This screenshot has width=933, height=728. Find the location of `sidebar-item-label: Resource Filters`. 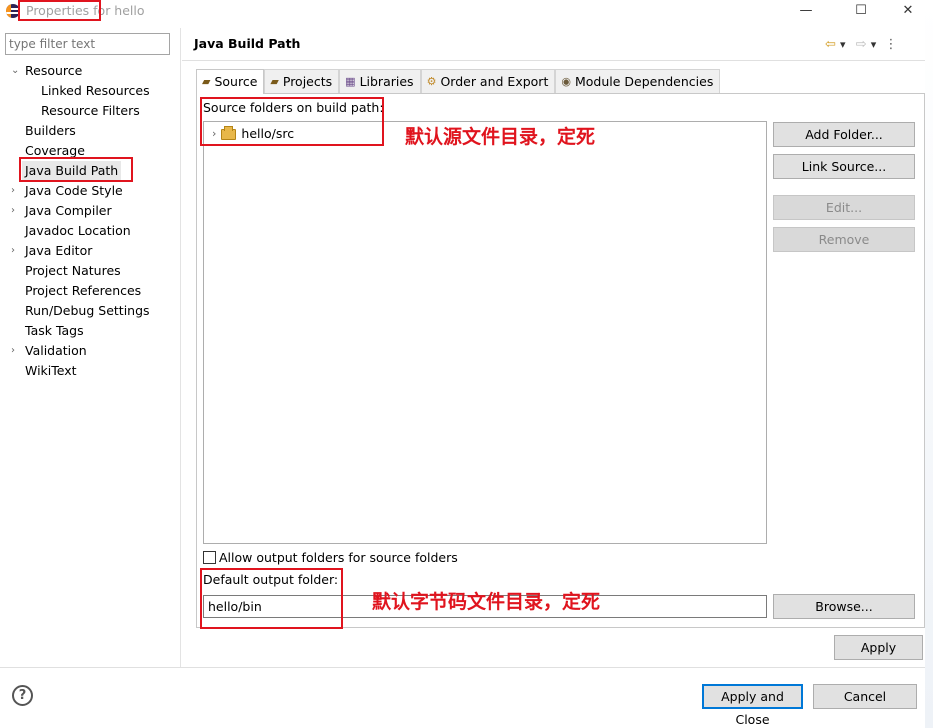

sidebar-item-label: Resource Filters is located at coordinates (90, 110).